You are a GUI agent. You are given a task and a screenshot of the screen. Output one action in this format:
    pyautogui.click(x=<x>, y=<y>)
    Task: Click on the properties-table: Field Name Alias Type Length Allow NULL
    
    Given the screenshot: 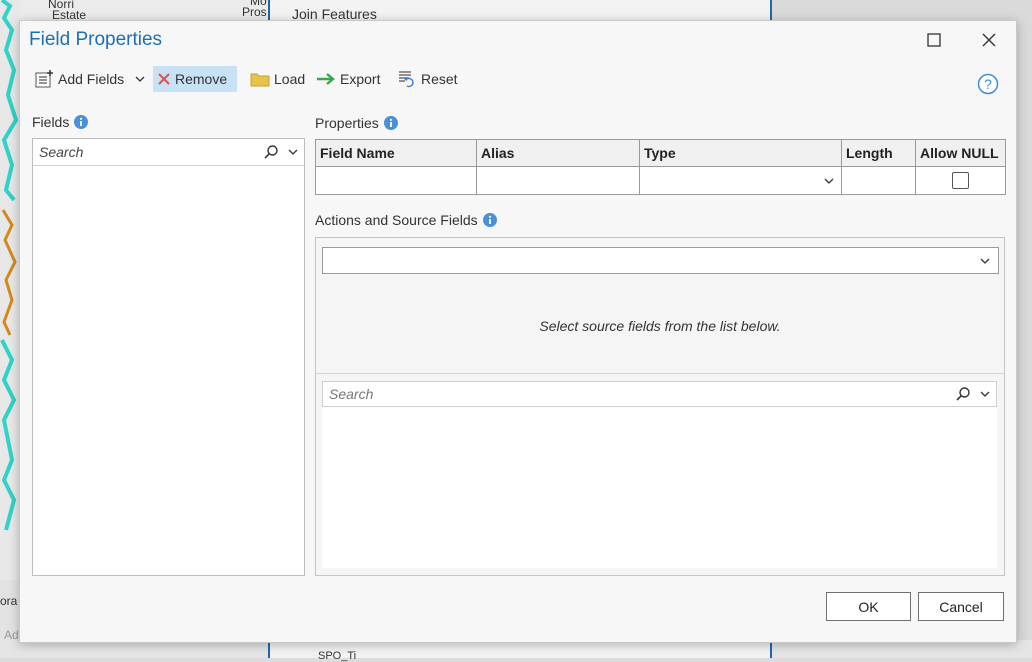 What is the action you would take?
    pyautogui.click(x=660, y=167)
    